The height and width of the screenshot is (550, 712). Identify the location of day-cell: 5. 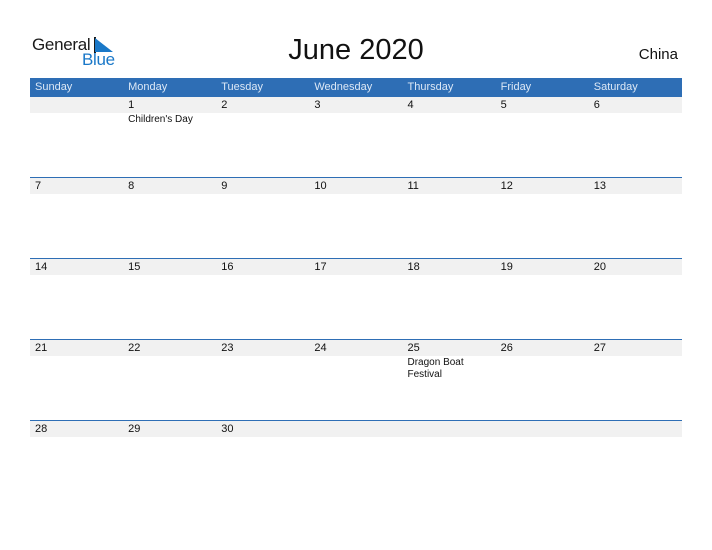
(542, 137).